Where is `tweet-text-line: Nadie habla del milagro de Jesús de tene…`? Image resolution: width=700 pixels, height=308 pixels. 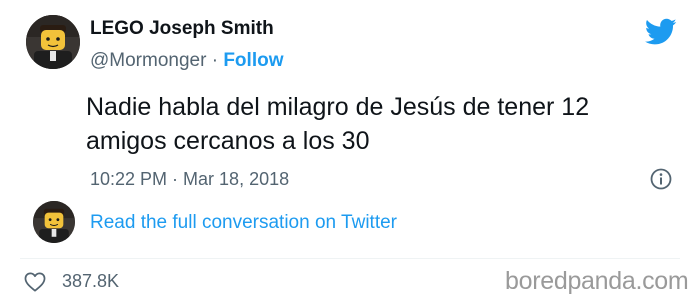
tweet-text-line: Nadie habla del milagro de Jesús de tene… is located at coordinates (338, 107).